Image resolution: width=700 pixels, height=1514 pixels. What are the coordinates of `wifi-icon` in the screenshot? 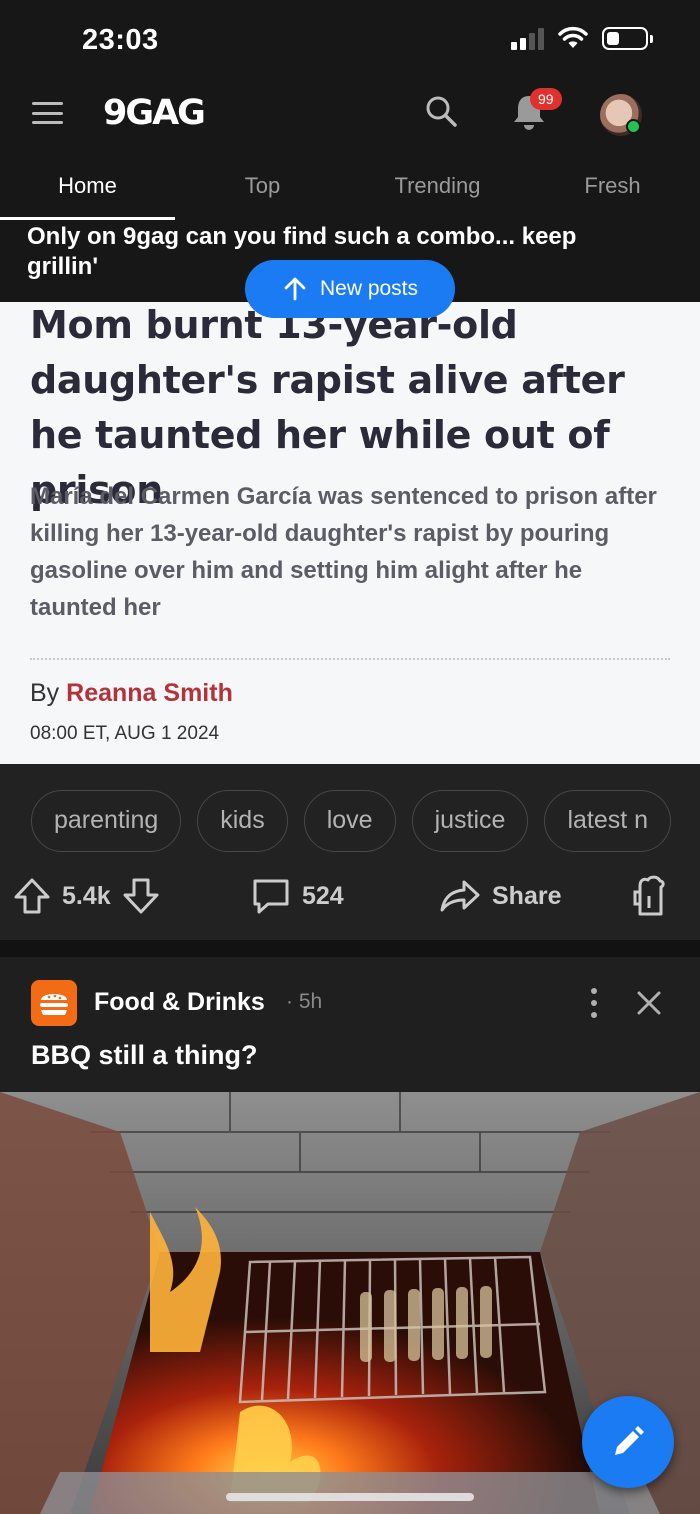 It's located at (573, 37).